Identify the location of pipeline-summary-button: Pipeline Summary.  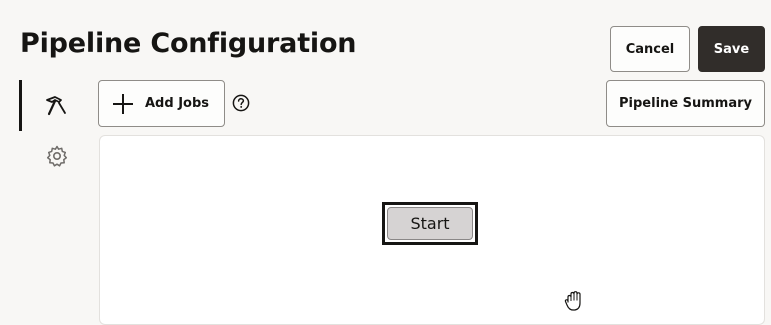
(685, 103).